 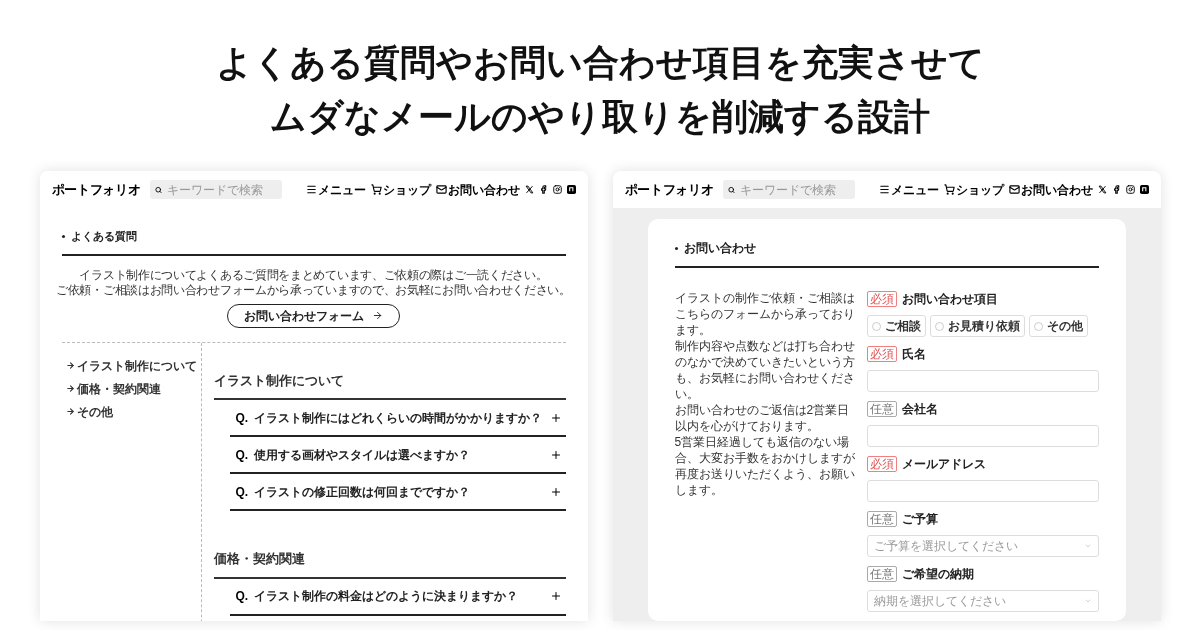 I want to click on question-text: イラスト制作にはどれくらいの時間がかかりますか？, so click(x=398, y=418).